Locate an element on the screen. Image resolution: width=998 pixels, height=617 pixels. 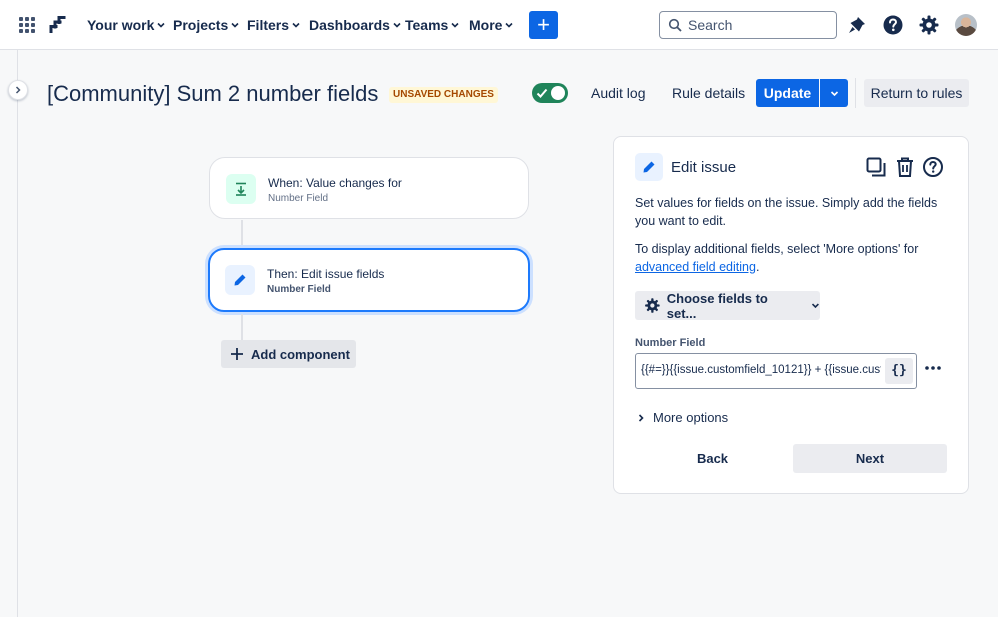
search-placeholder: Search is located at coordinates (710, 25).